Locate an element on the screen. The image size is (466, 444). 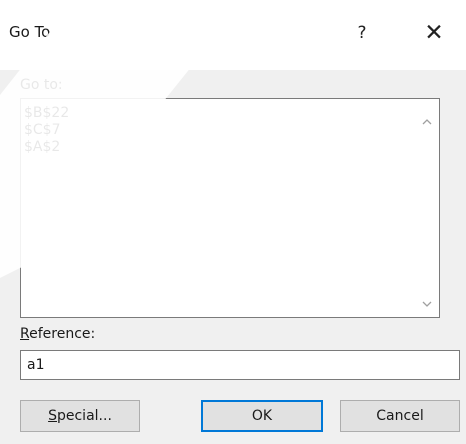
list-item: $C$7 is located at coordinates (42, 130).